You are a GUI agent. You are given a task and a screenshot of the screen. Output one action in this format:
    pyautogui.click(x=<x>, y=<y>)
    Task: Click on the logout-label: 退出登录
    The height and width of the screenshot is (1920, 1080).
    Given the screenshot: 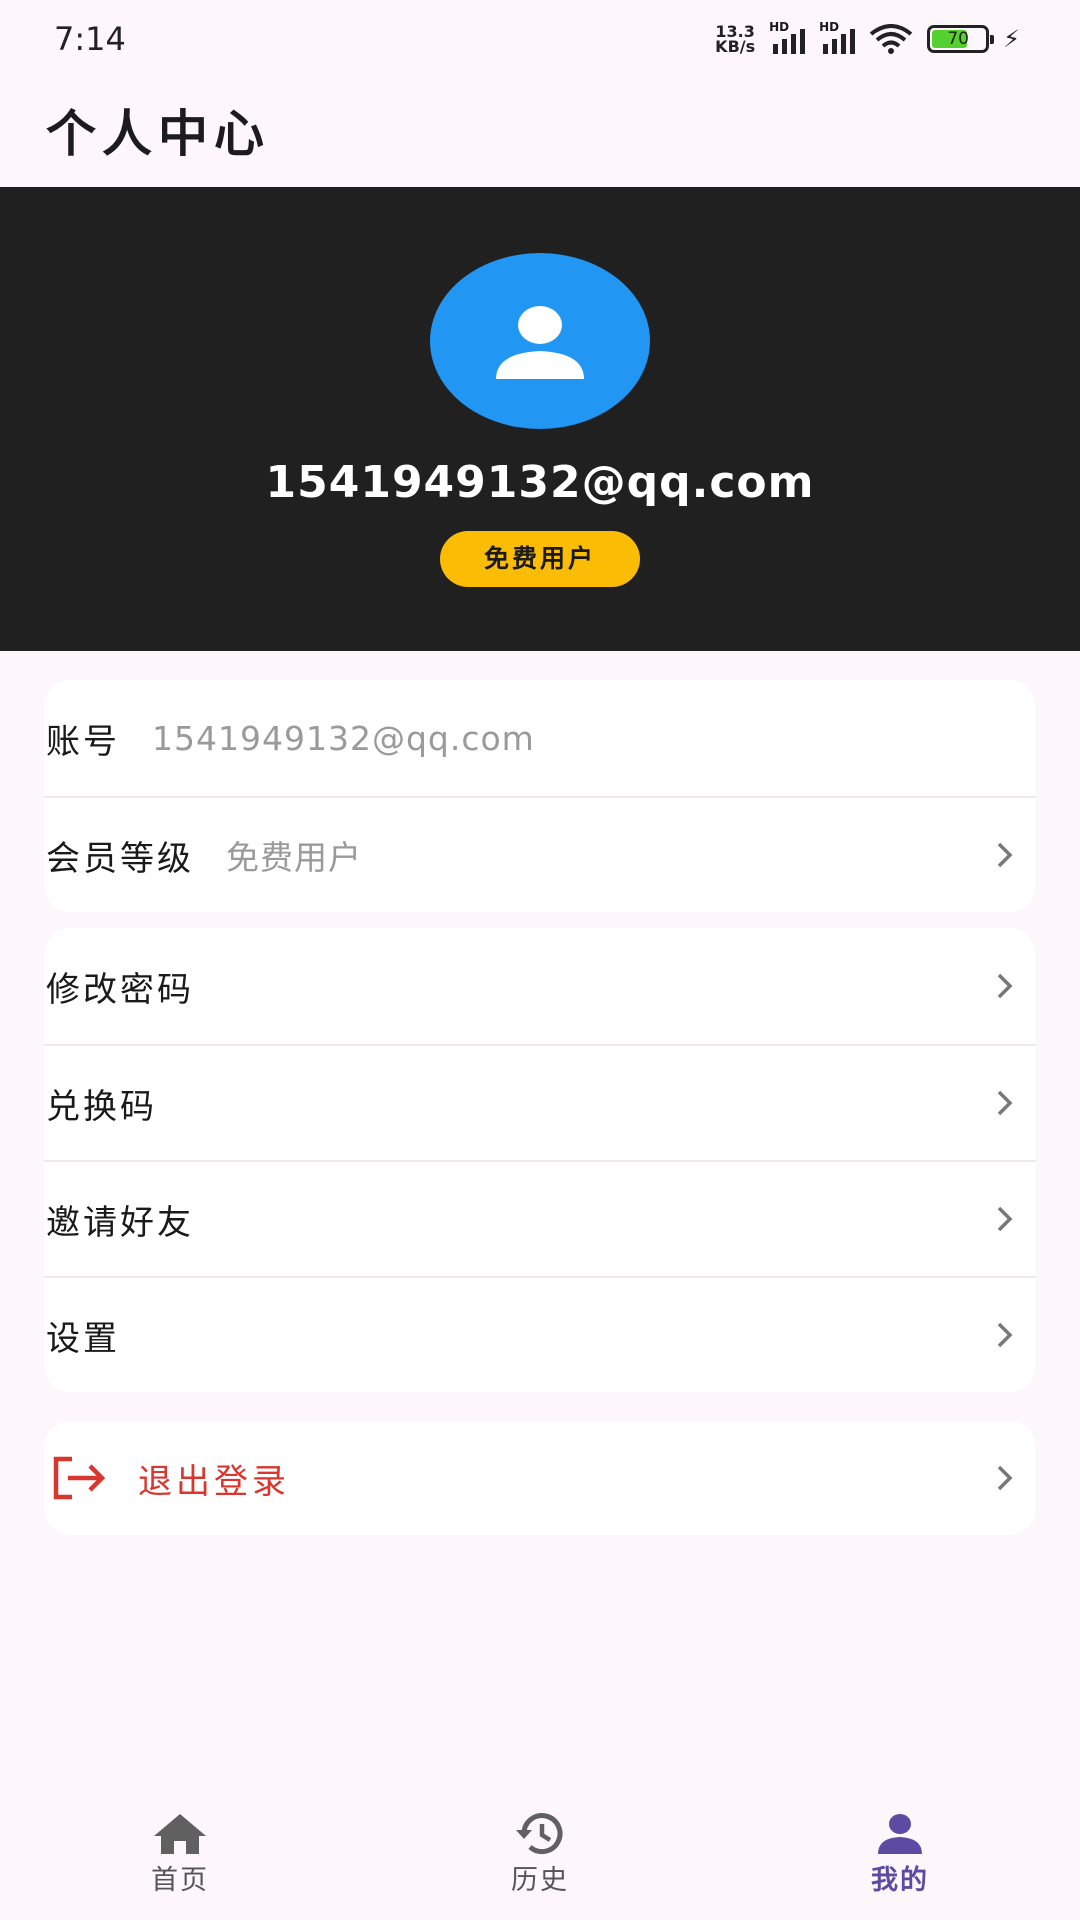 What is the action you would take?
    pyautogui.click(x=214, y=1481)
    